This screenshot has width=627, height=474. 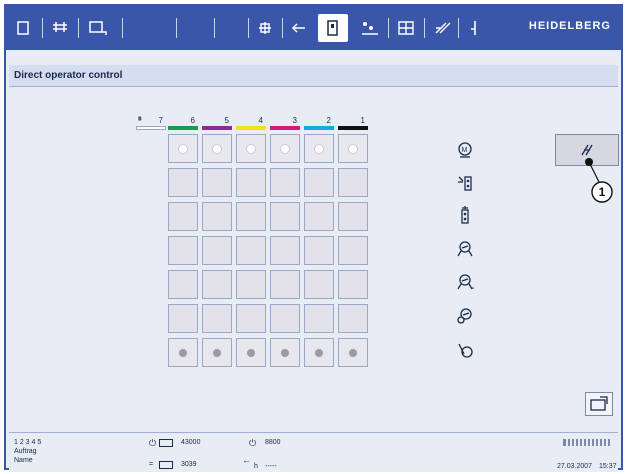 What do you see at coordinates (465, 249) in the screenshot?
I see `dampening-roller-icon` at bounding box center [465, 249].